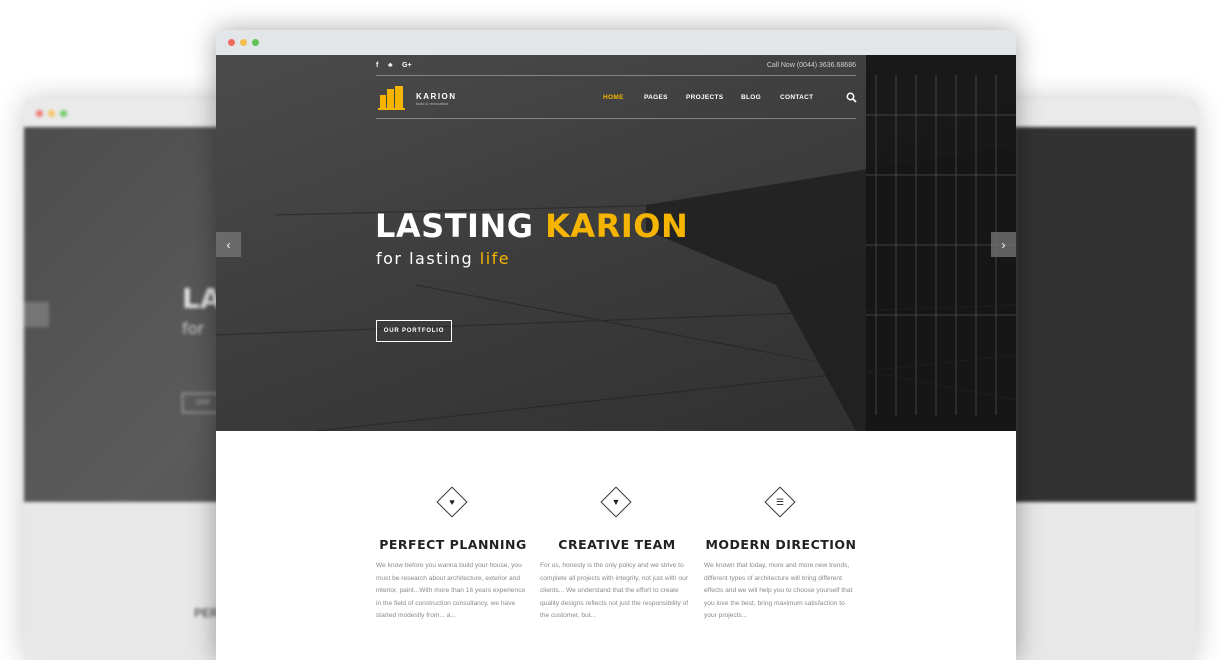  I want to click on nav-home: HOME, so click(613, 97).